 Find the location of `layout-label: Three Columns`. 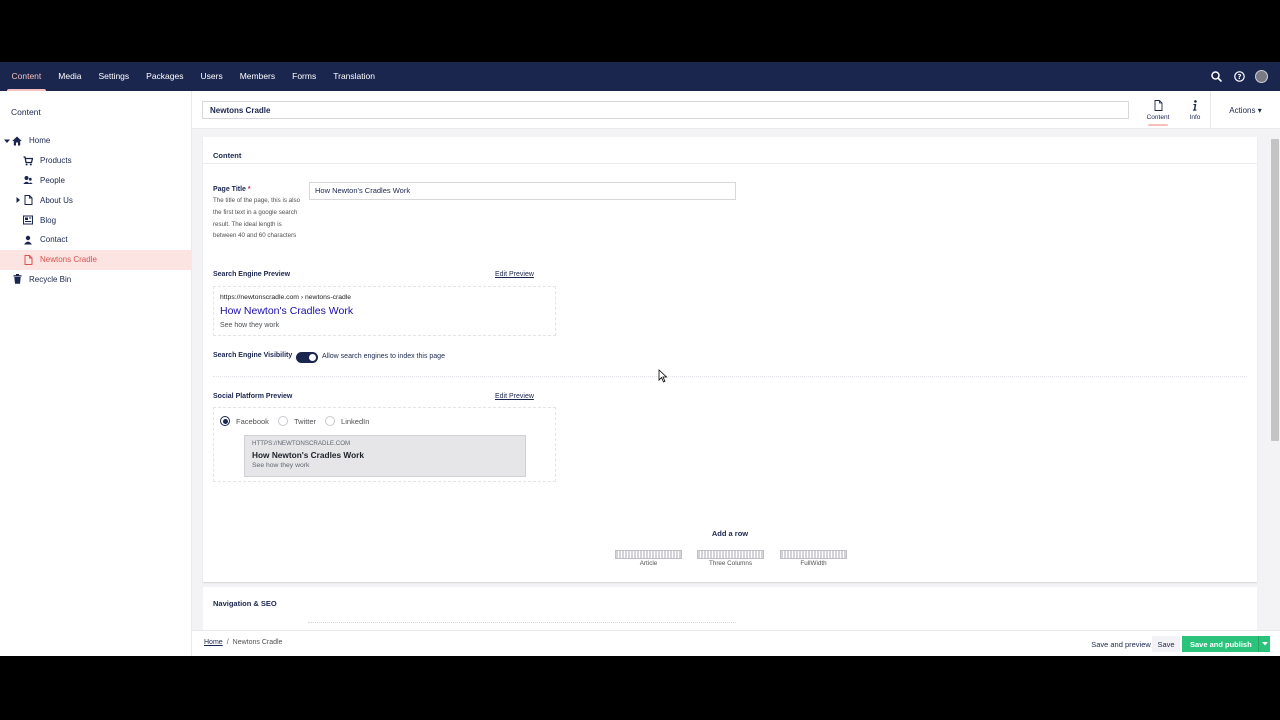

layout-label: Three Columns is located at coordinates (730, 563).